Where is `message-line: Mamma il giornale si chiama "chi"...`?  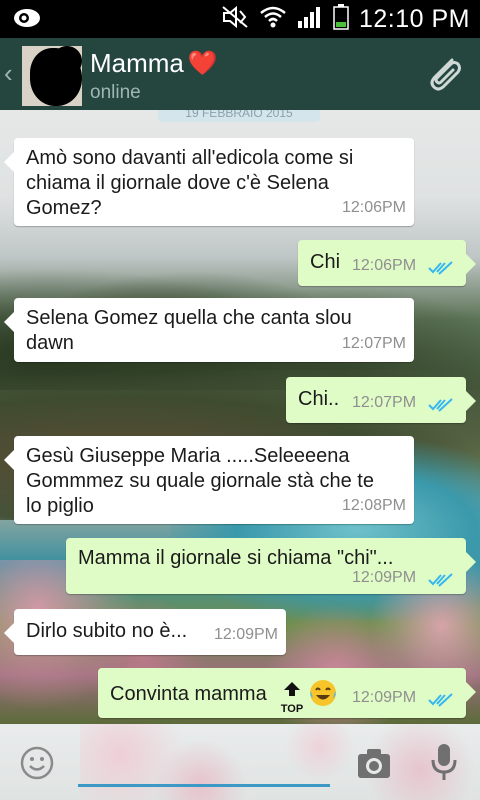
message-line: Mamma il giornale si chiama "chi"... is located at coordinates (236, 558).